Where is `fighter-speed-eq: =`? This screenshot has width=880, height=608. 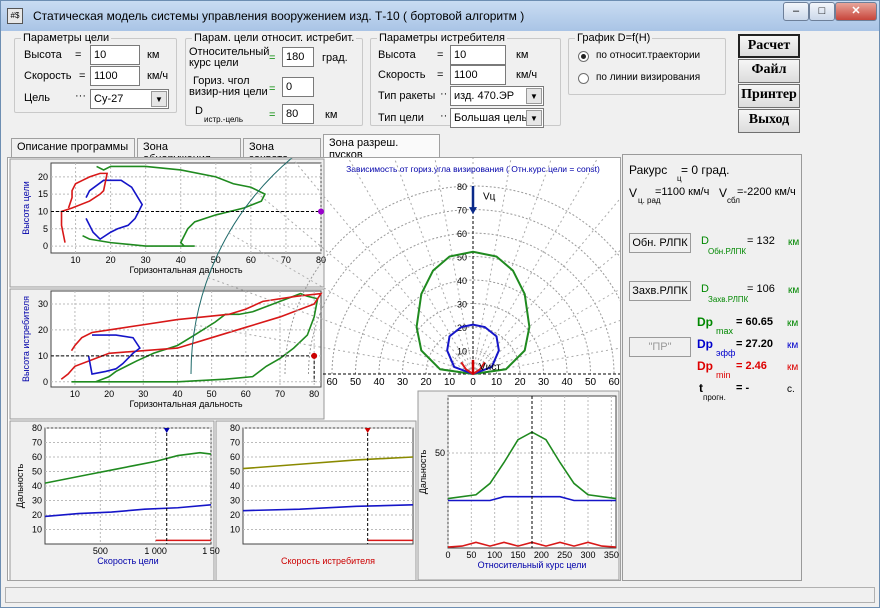
fighter-speed-eq: = is located at coordinates (440, 75).